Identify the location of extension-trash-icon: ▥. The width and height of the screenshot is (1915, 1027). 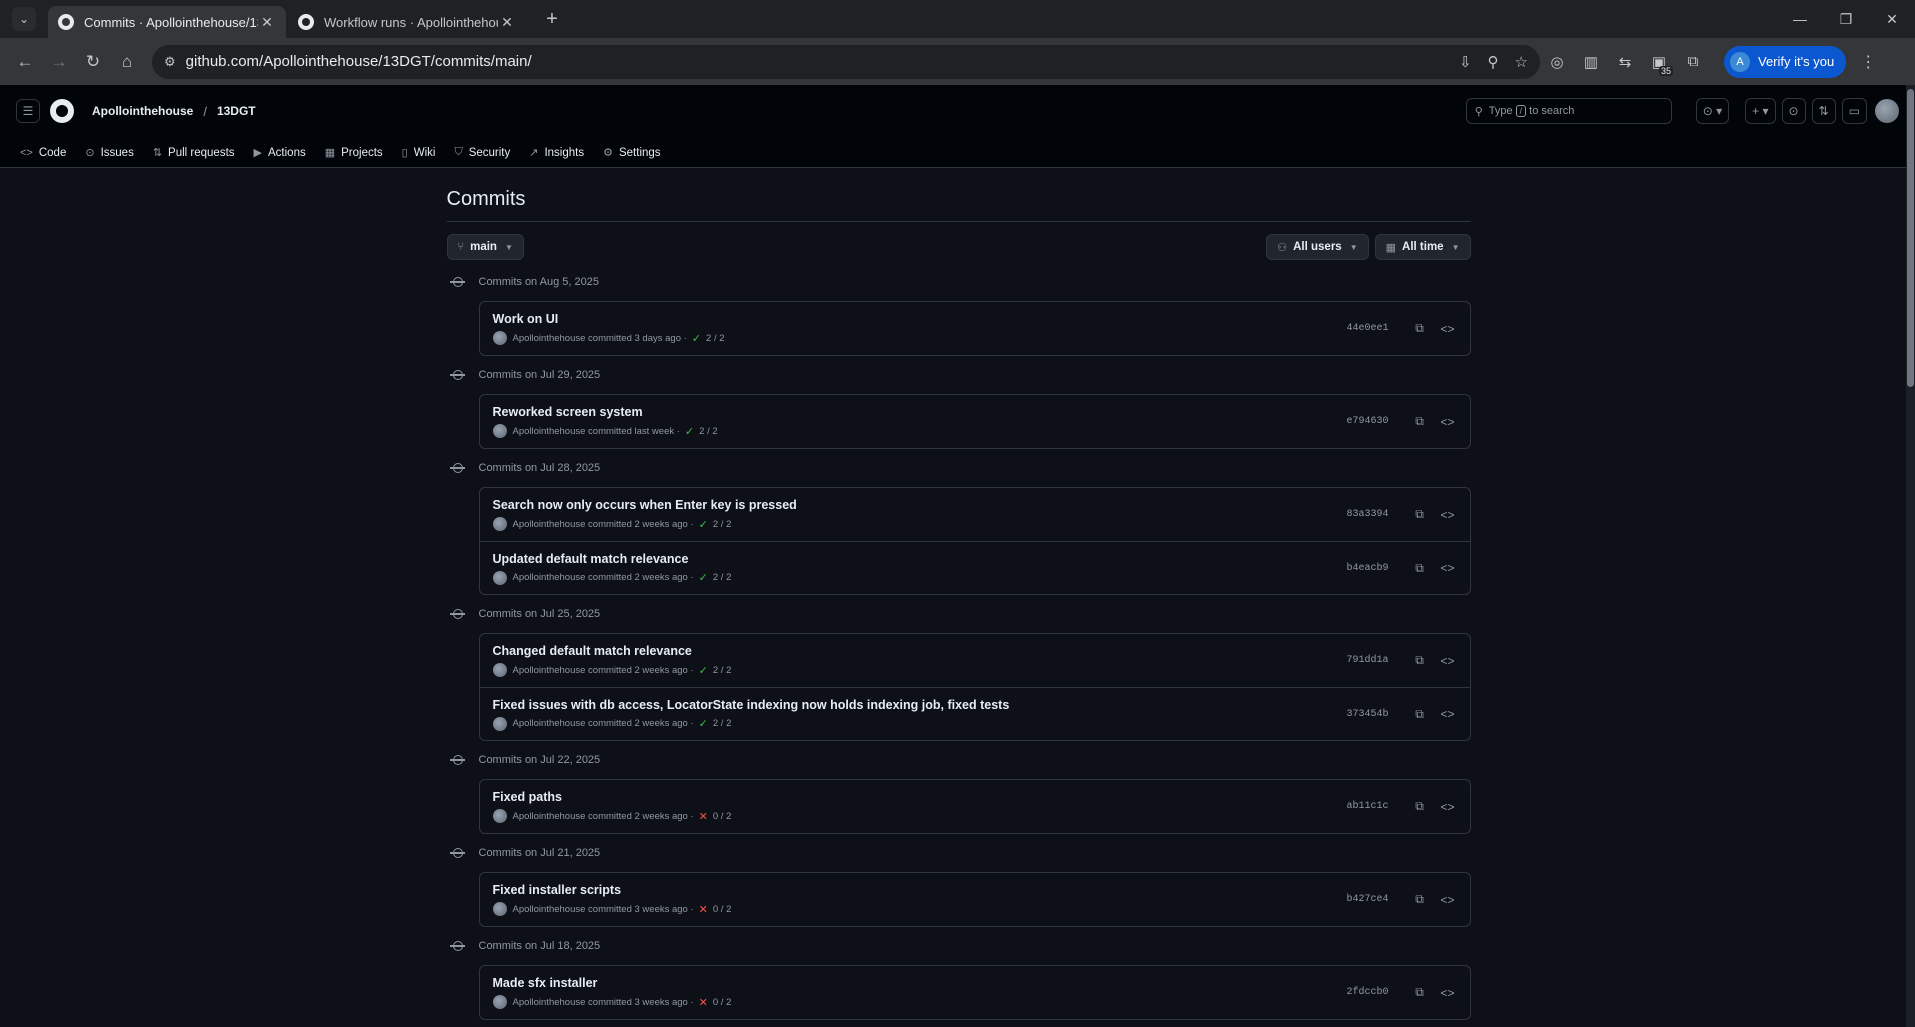
(1591, 62).